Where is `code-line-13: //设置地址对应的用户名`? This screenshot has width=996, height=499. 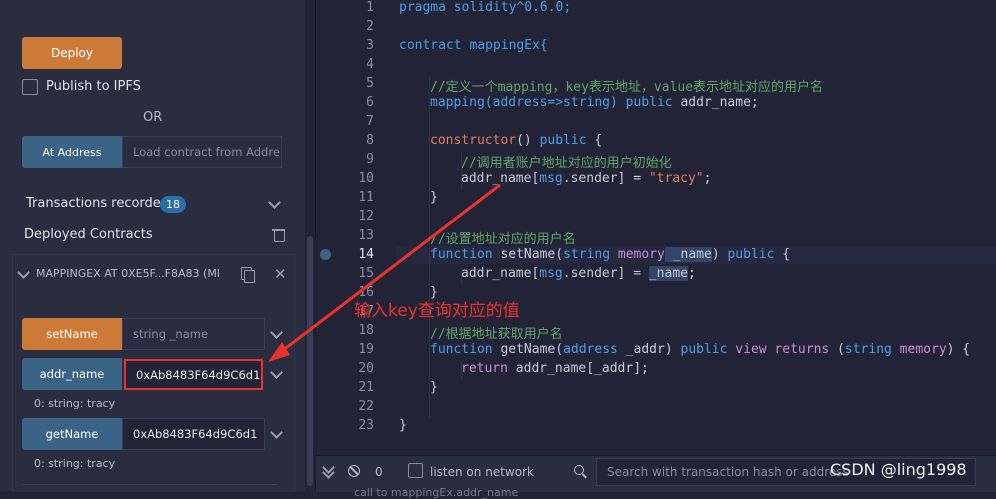 code-line-13: //设置地址对应的用户名 is located at coordinates (503, 237).